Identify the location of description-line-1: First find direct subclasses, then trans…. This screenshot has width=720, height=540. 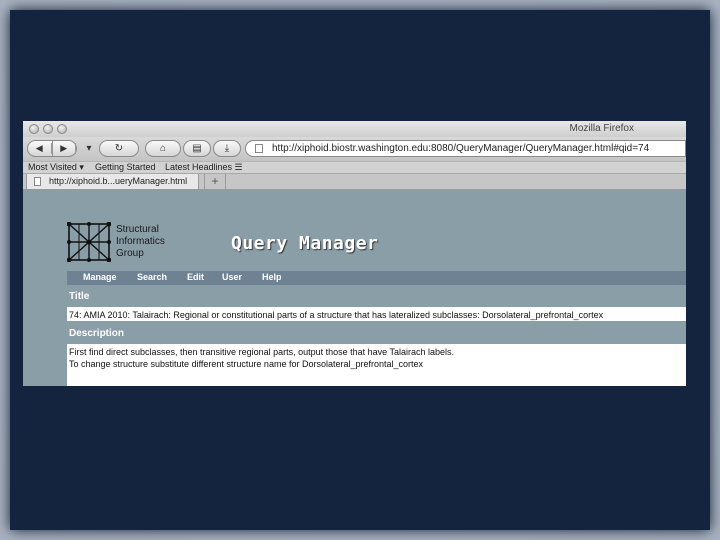
(262, 352).